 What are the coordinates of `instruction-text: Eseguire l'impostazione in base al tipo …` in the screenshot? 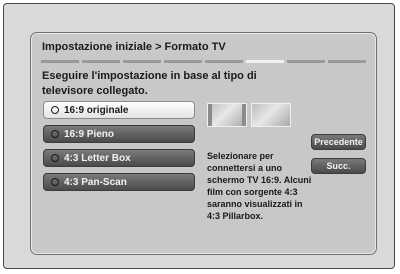 It's located at (149, 83).